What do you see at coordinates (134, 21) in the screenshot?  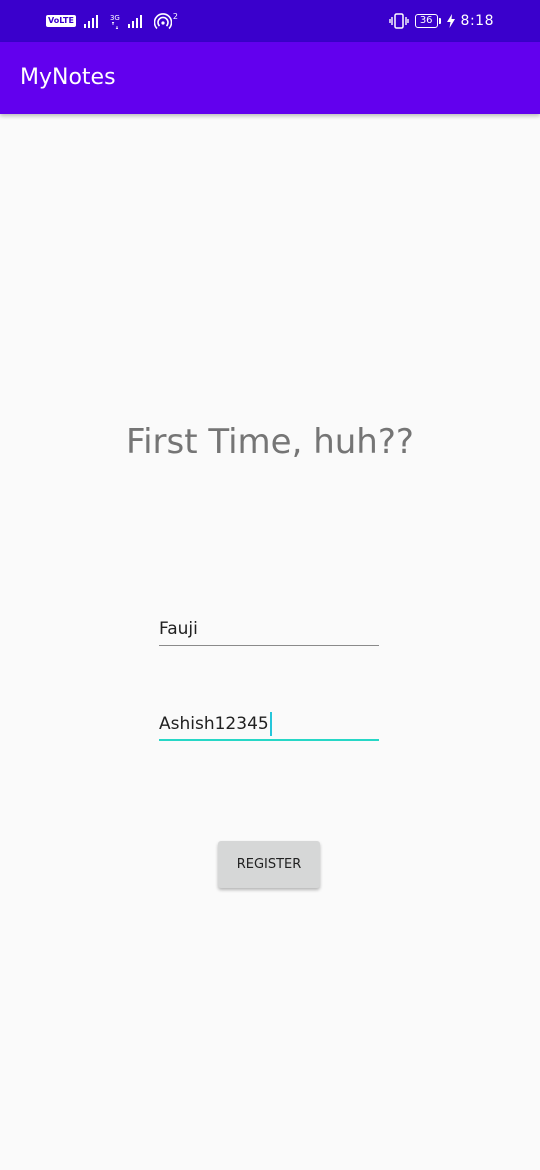 I see `signal-strength-2-icon` at bounding box center [134, 21].